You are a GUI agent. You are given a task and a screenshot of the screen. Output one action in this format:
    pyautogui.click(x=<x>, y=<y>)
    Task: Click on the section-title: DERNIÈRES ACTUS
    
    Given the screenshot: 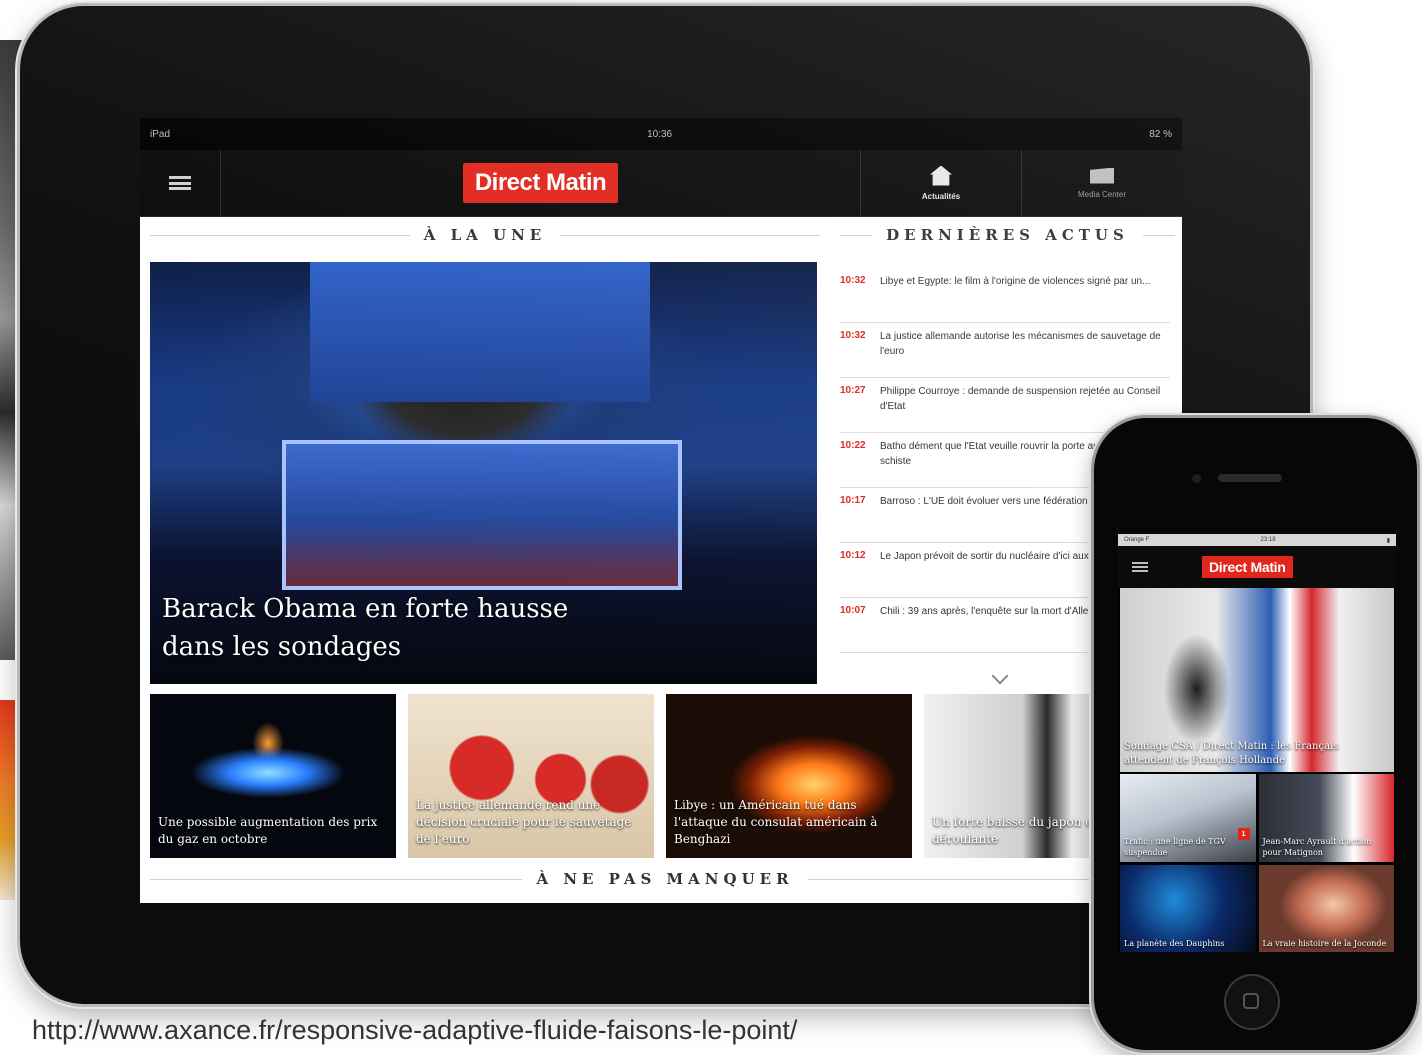 What is the action you would take?
    pyautogui.click(x=1007, y=235)
    